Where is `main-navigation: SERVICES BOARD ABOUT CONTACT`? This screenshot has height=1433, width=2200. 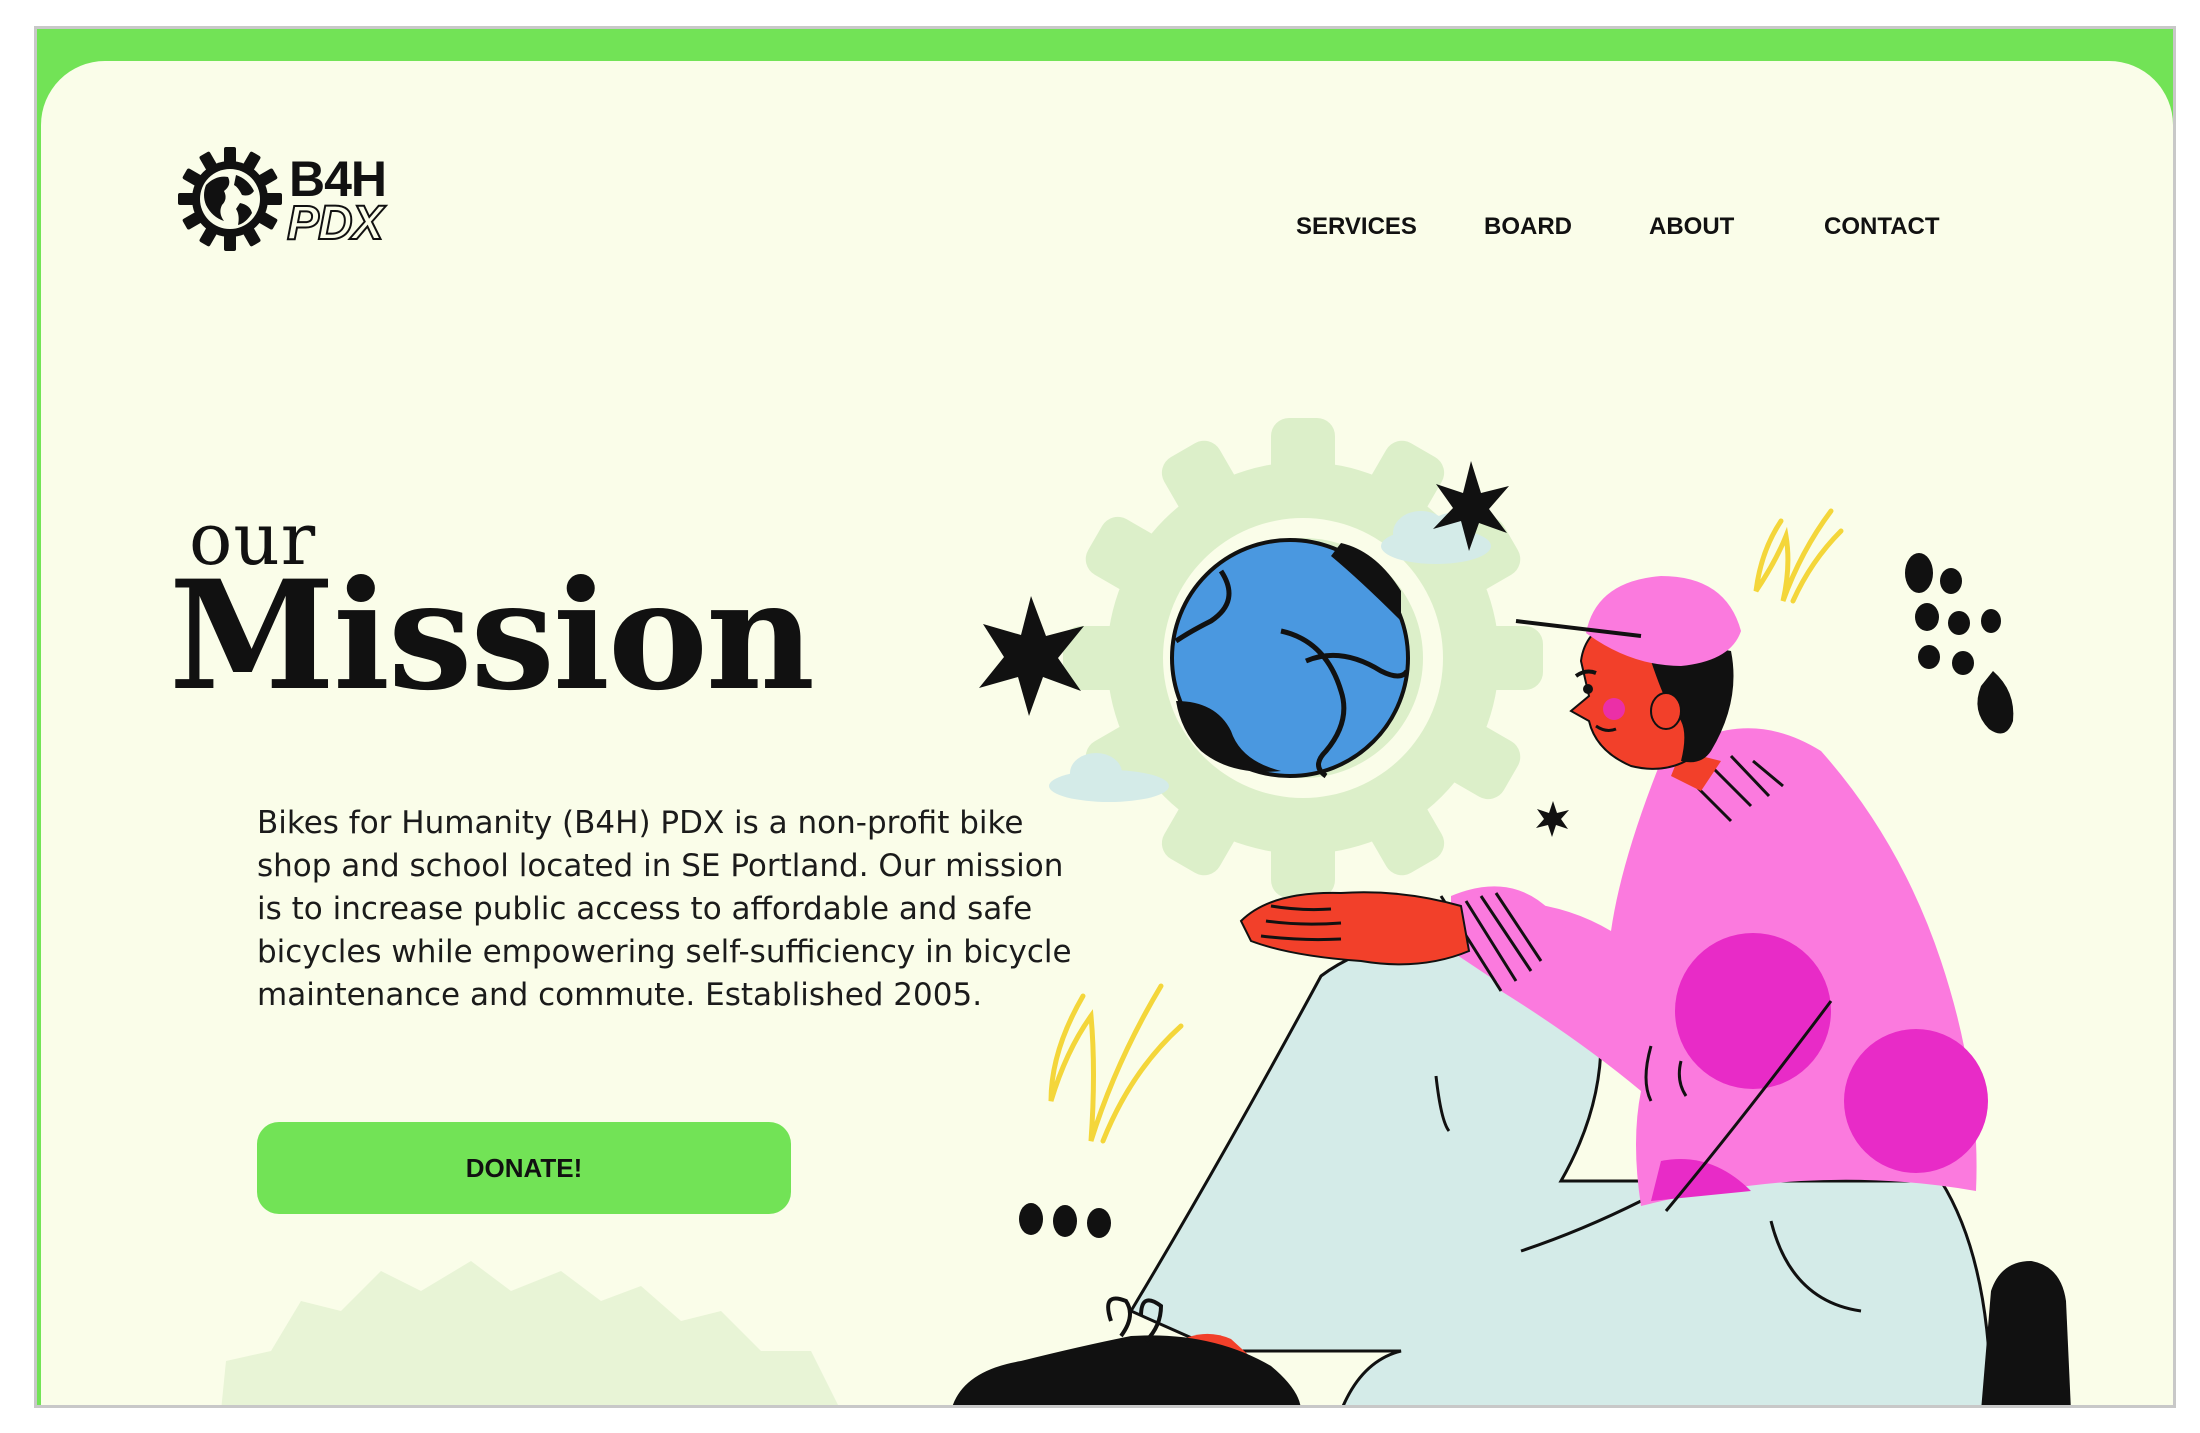 main-navigation: SERVICES BOARD ABOUT CONTACT is located at coordinates (1107, 233).